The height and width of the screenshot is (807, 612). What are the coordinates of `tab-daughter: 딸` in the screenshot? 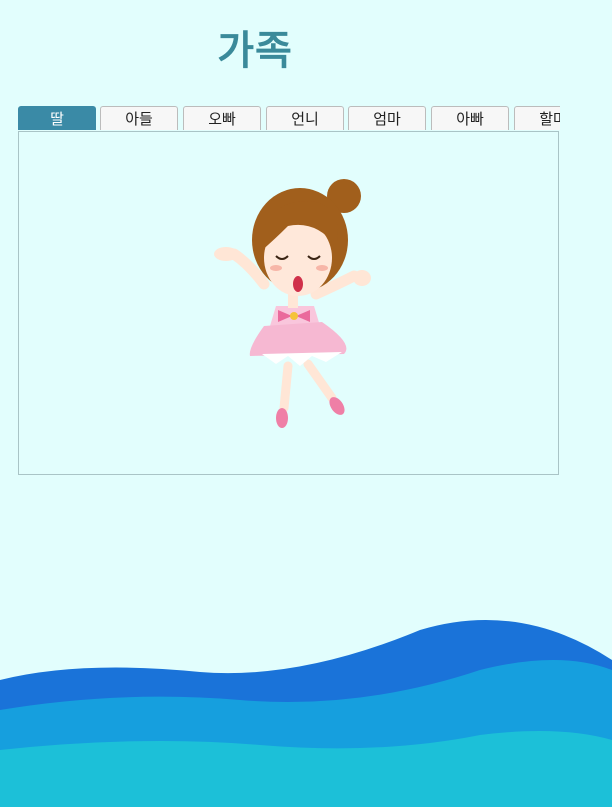 It's located at (57, 118).